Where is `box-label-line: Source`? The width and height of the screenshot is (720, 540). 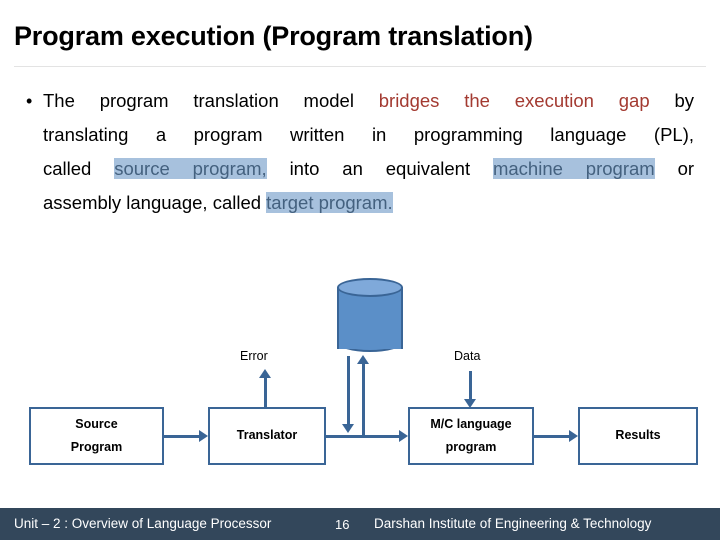
box-label-line: Source is located at coordinates (96, 423).